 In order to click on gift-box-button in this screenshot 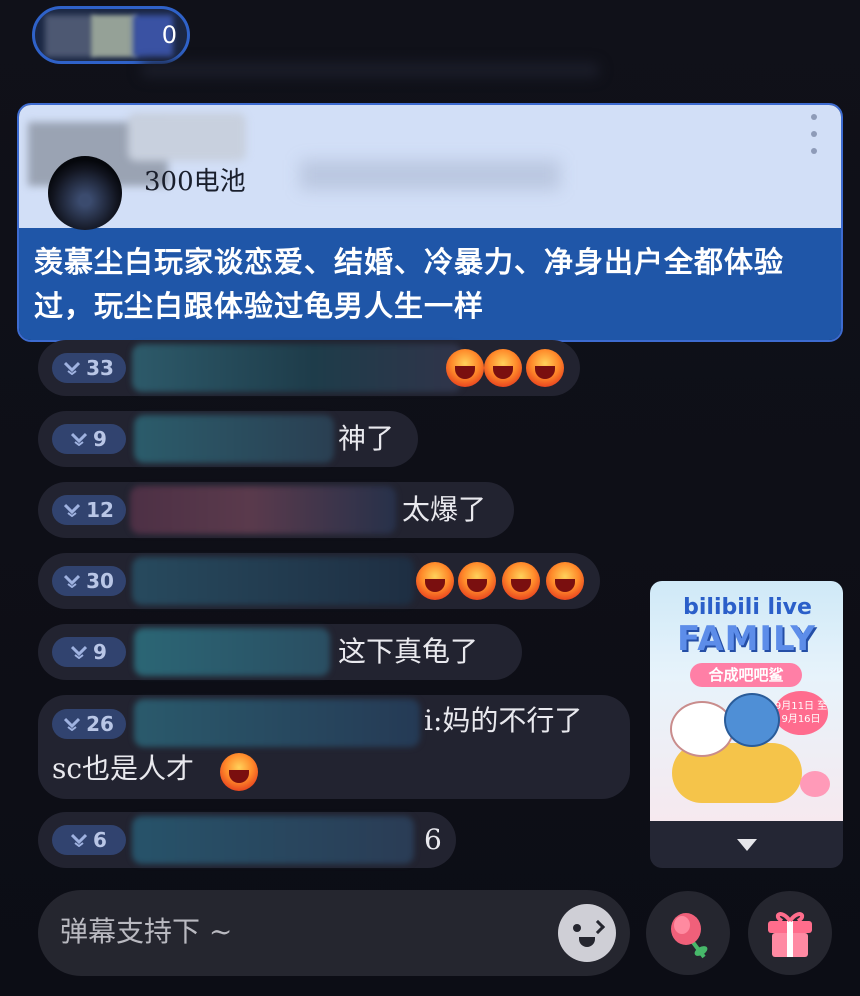, I will do `click(790, 933)`.